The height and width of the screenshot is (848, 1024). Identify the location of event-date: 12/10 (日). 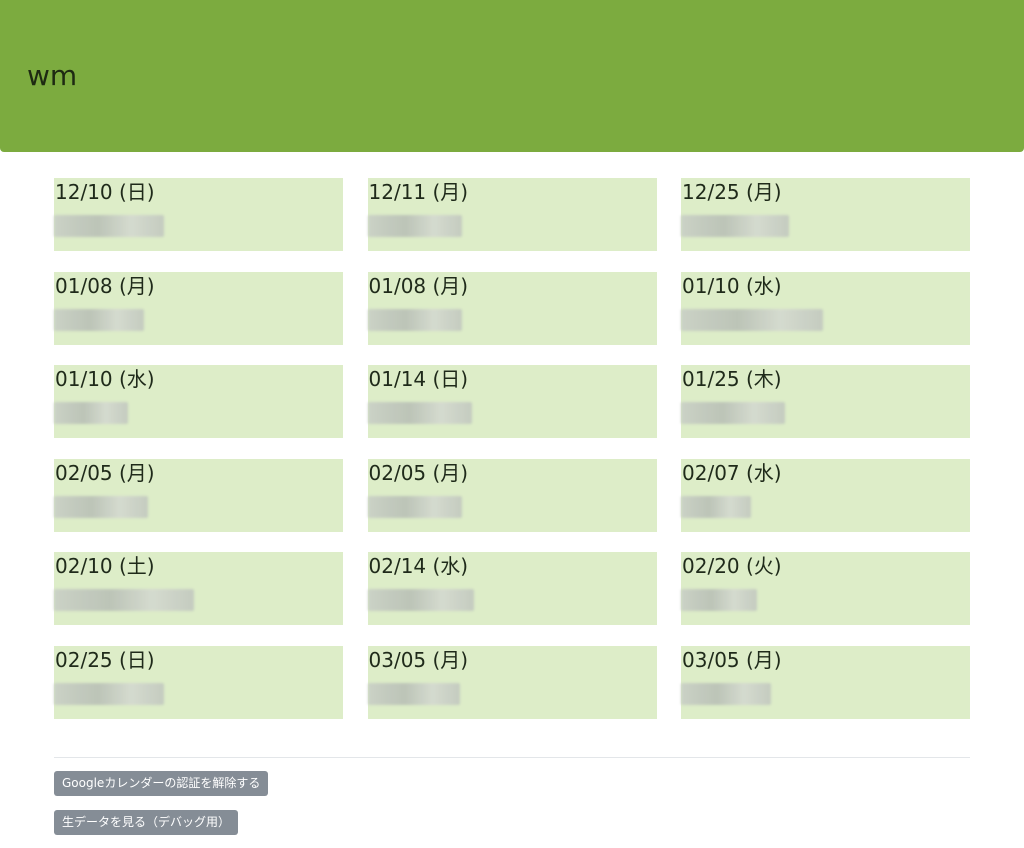
(105, 192).